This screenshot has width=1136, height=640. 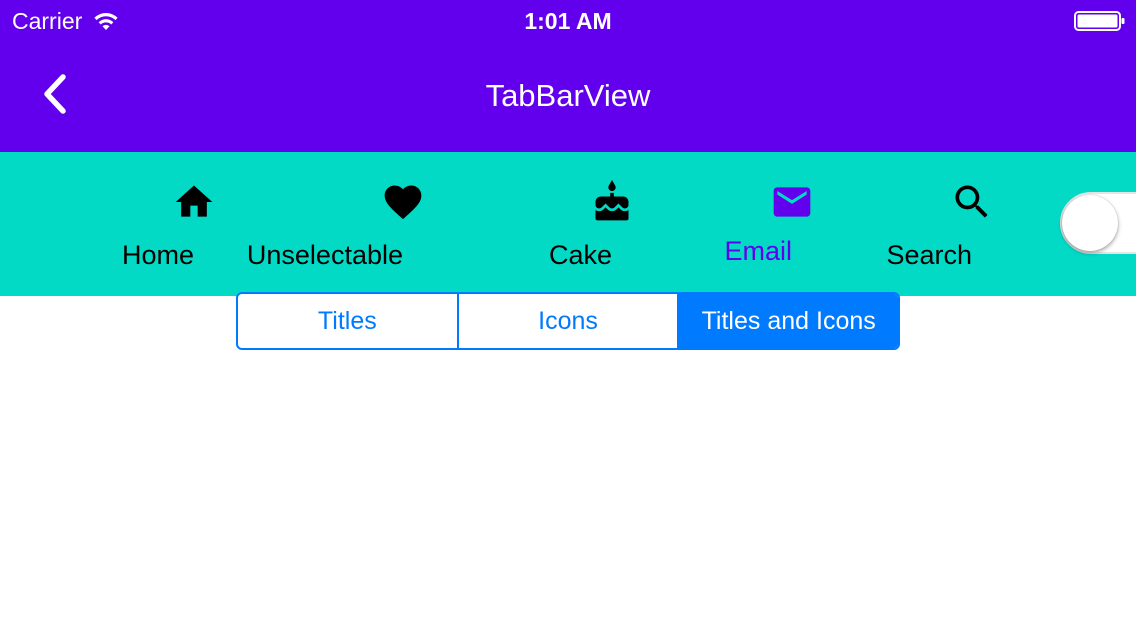 I want to click on toggle-switch, so click(x=1098, y=223).